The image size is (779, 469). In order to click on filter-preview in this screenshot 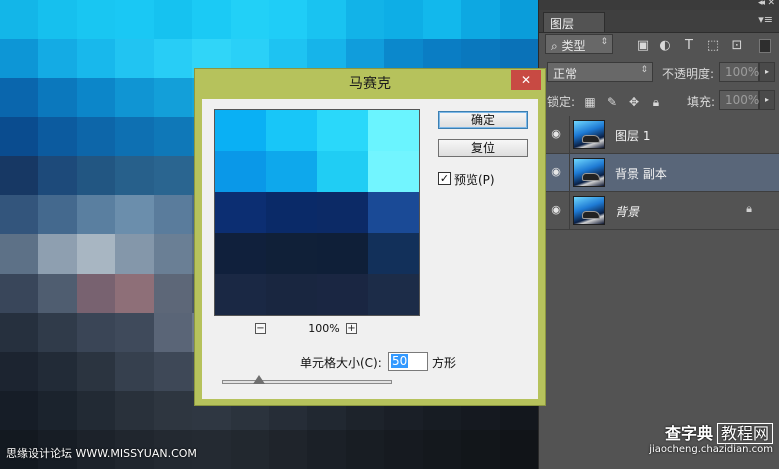, I will do `click(317, 212)`.